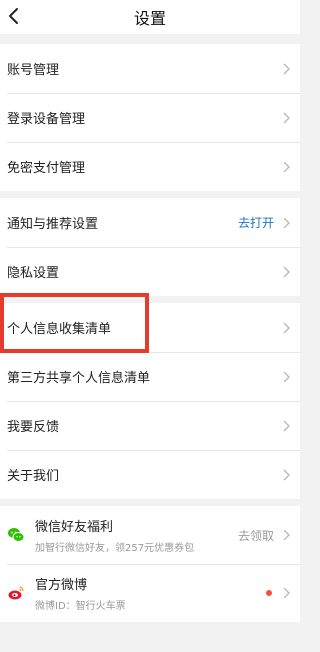 The height and width of the screenshot is (652, 320). What do you see at coordinates (33, 476) in the screenshot?
I see `row-label: 关于我们` at bounding box center [33, 476].